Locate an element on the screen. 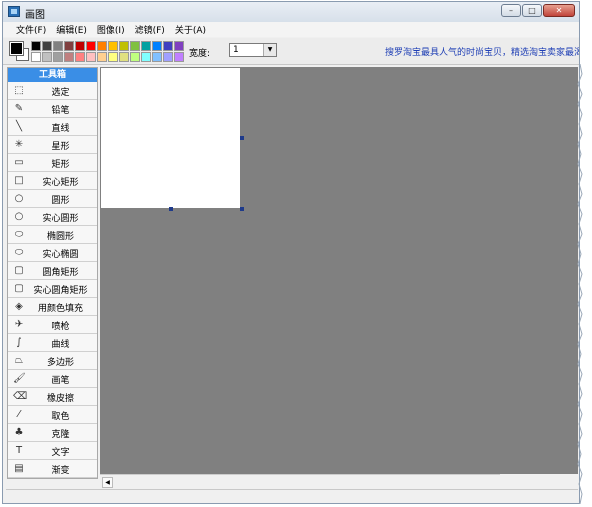  chevron-down-icon: ▼ is located at coordinates (269, 50).